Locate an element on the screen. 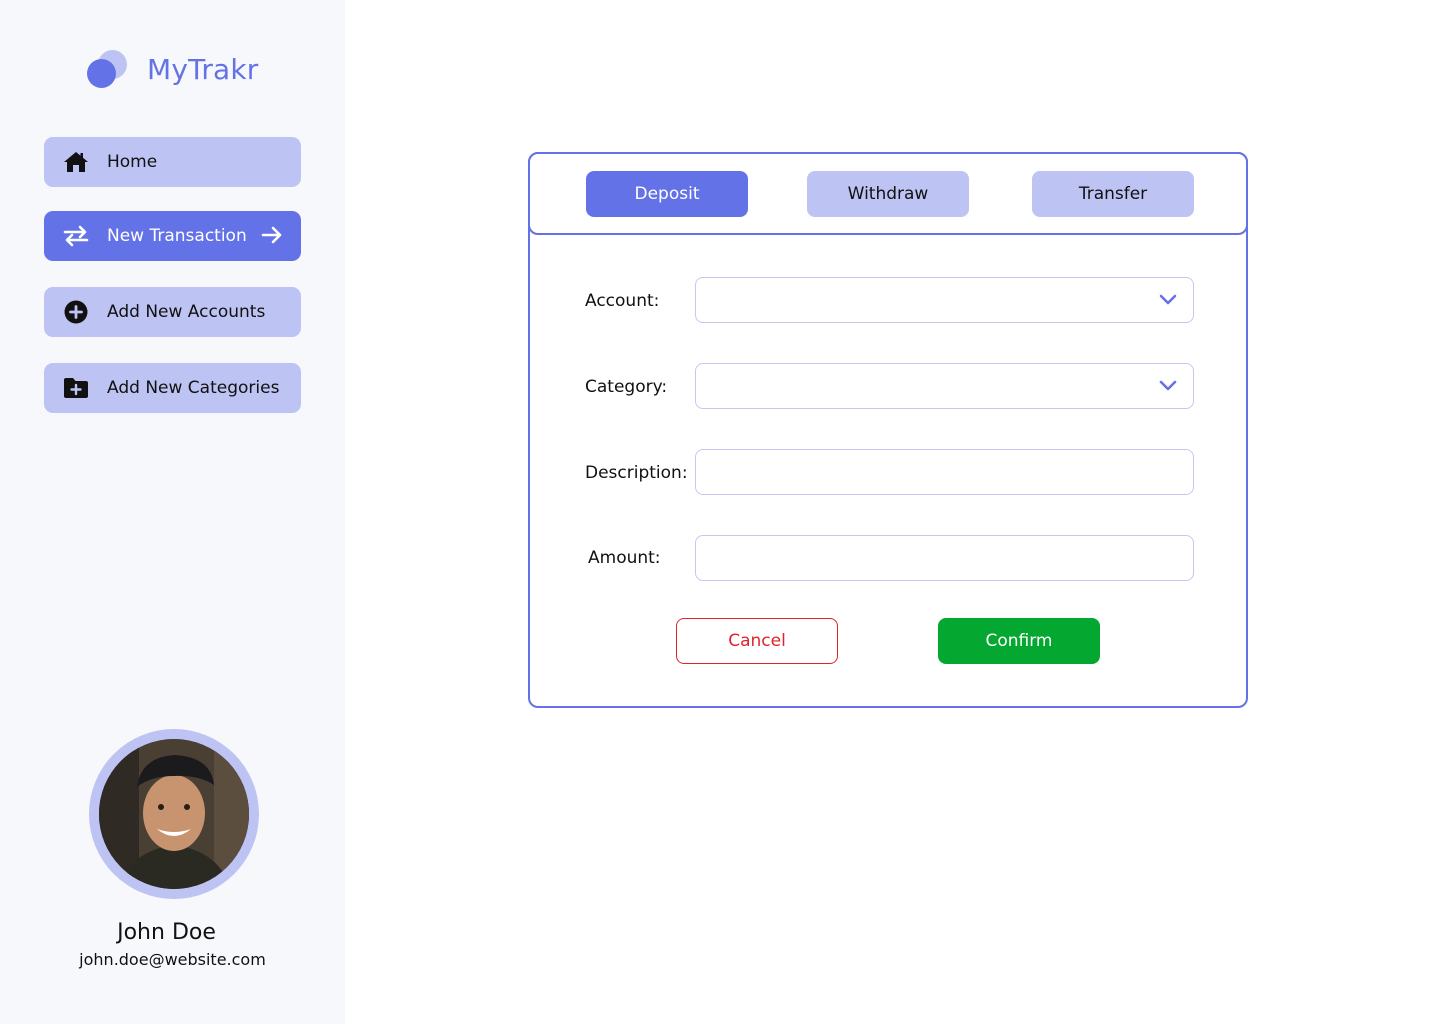  sidebar-item-home: Home is located at coordinates (172, 162).